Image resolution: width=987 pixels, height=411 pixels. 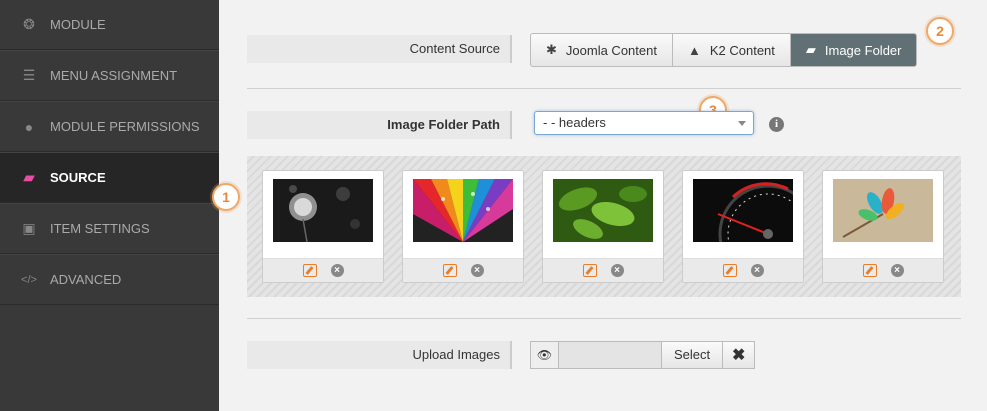 I want to click on image-thumbnail-dandelion, so click(x=323, y=210).